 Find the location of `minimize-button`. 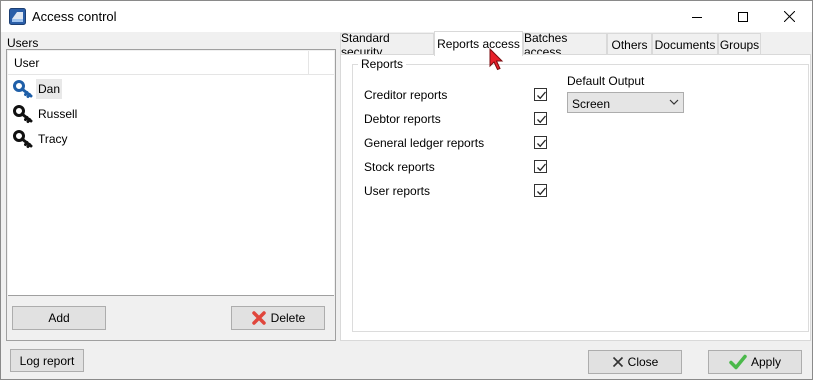

minimize-button is located at coordinates (697, 16).